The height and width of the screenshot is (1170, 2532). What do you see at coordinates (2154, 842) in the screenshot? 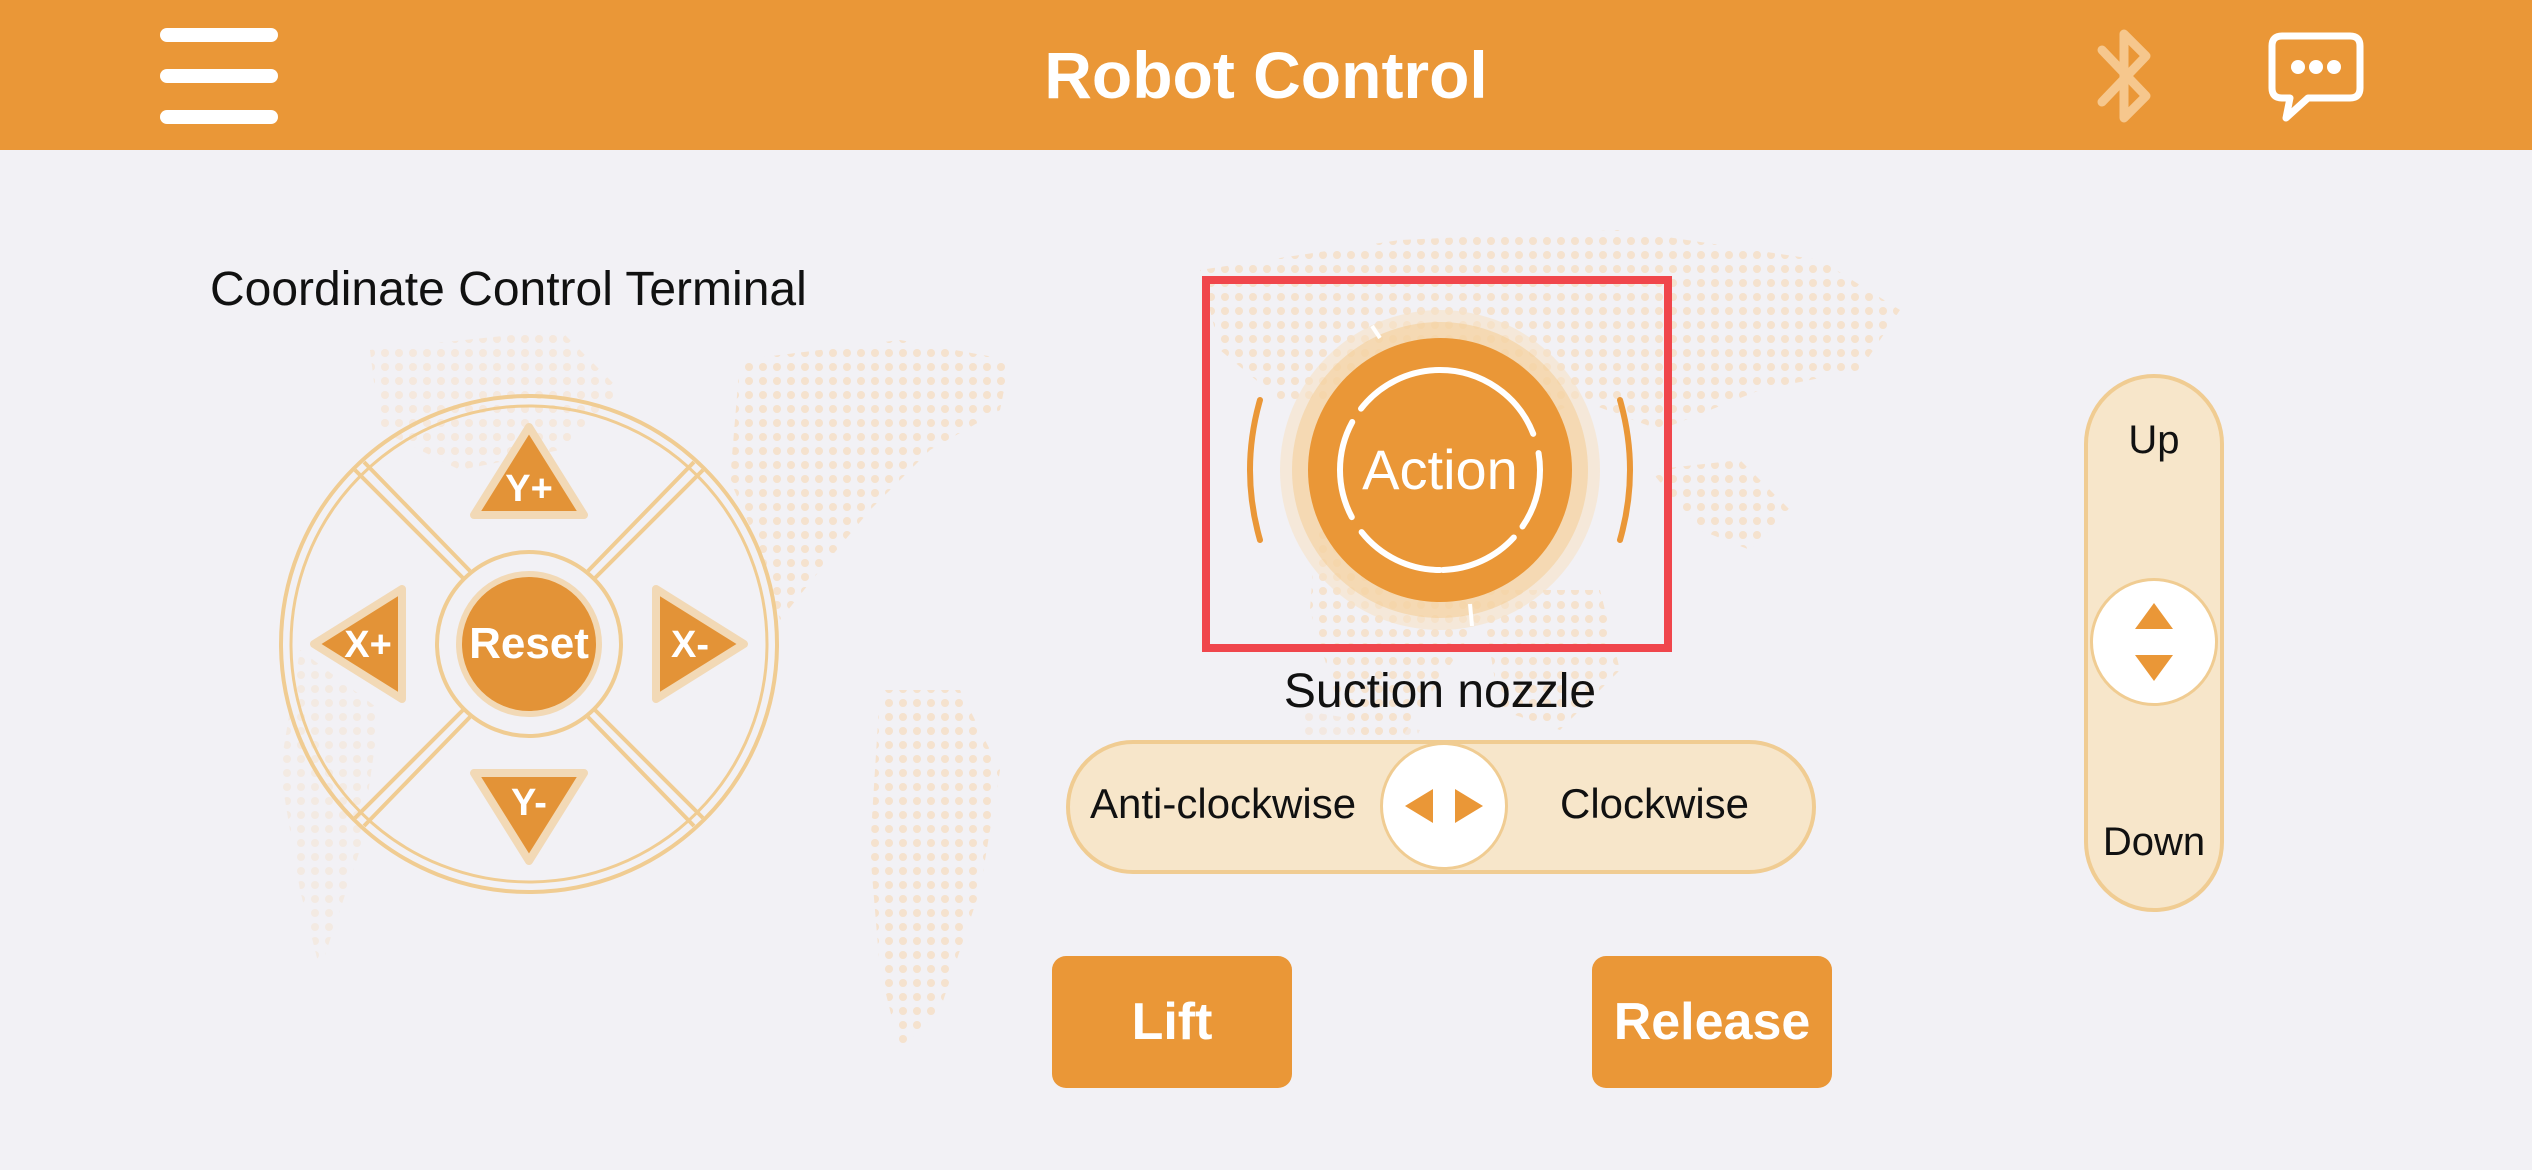
I see `down-label: Down` at bounding box center [2154, 842].